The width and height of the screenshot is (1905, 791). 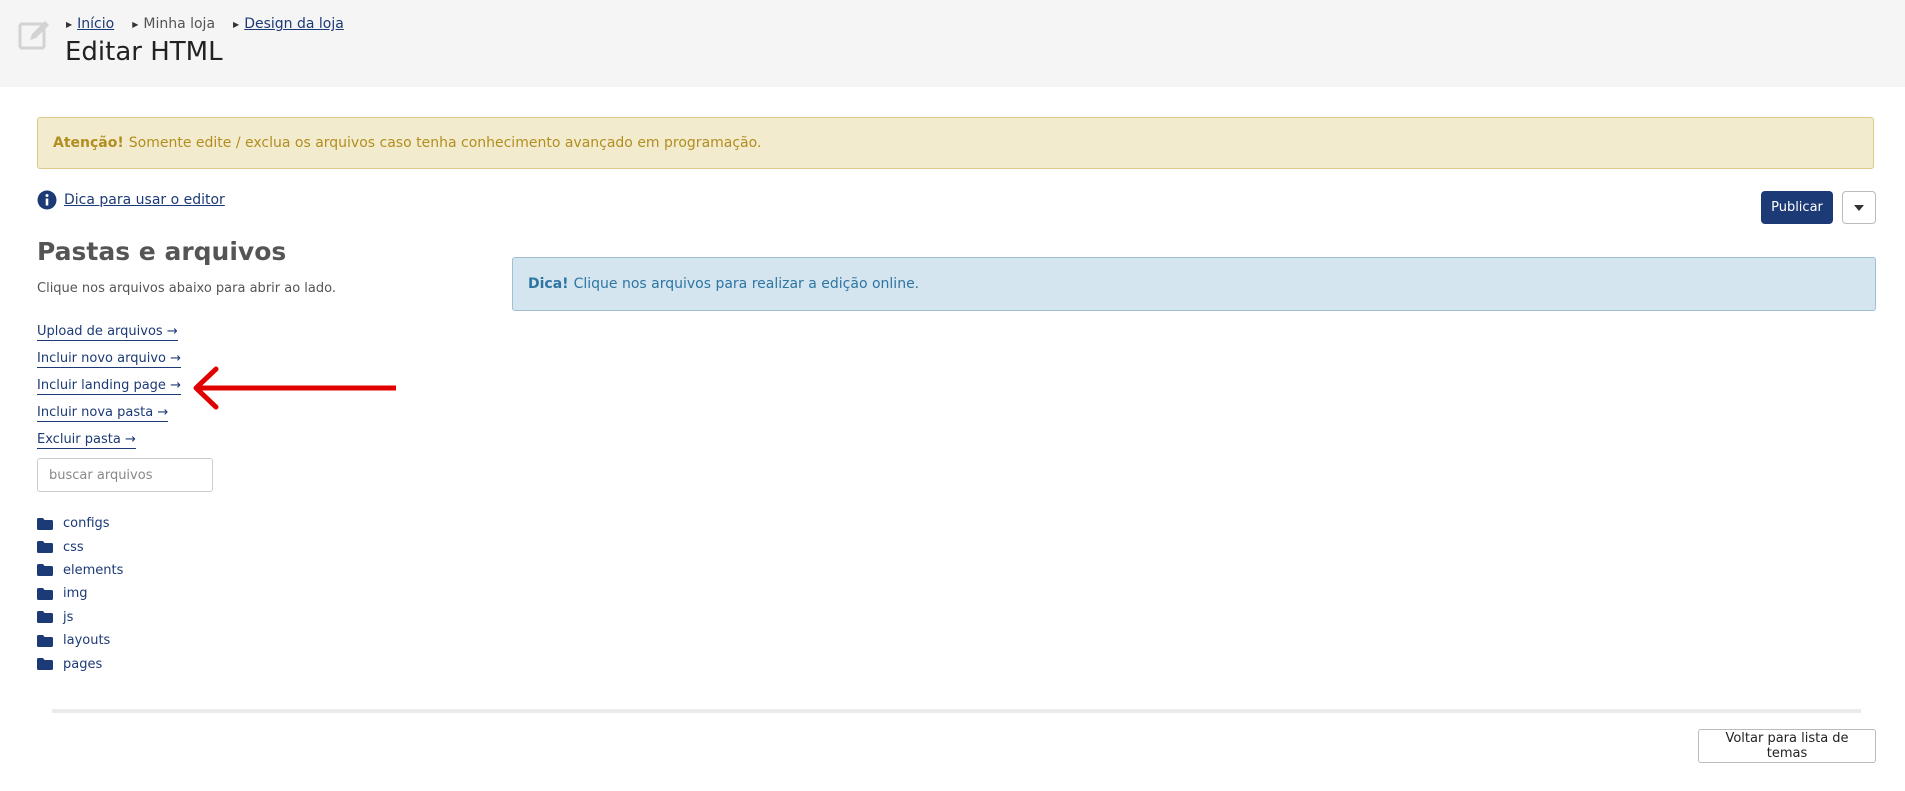 What do you see at coordinates (144, 200) in the screenshot?
I see `editor-tip-link: Dica para usar o editor` at bounding box center [144, 200].